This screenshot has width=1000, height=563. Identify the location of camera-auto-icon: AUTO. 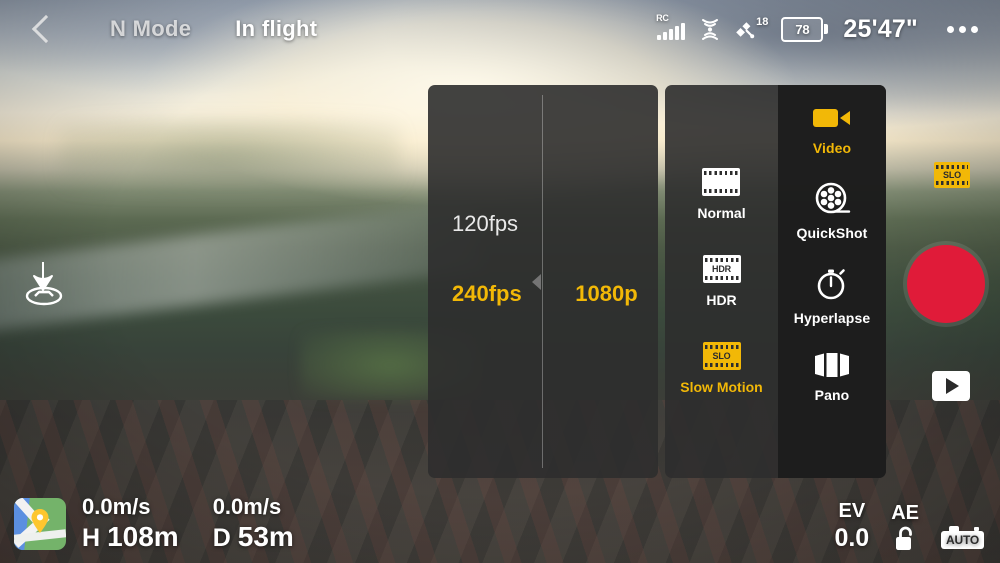
(962, 539).